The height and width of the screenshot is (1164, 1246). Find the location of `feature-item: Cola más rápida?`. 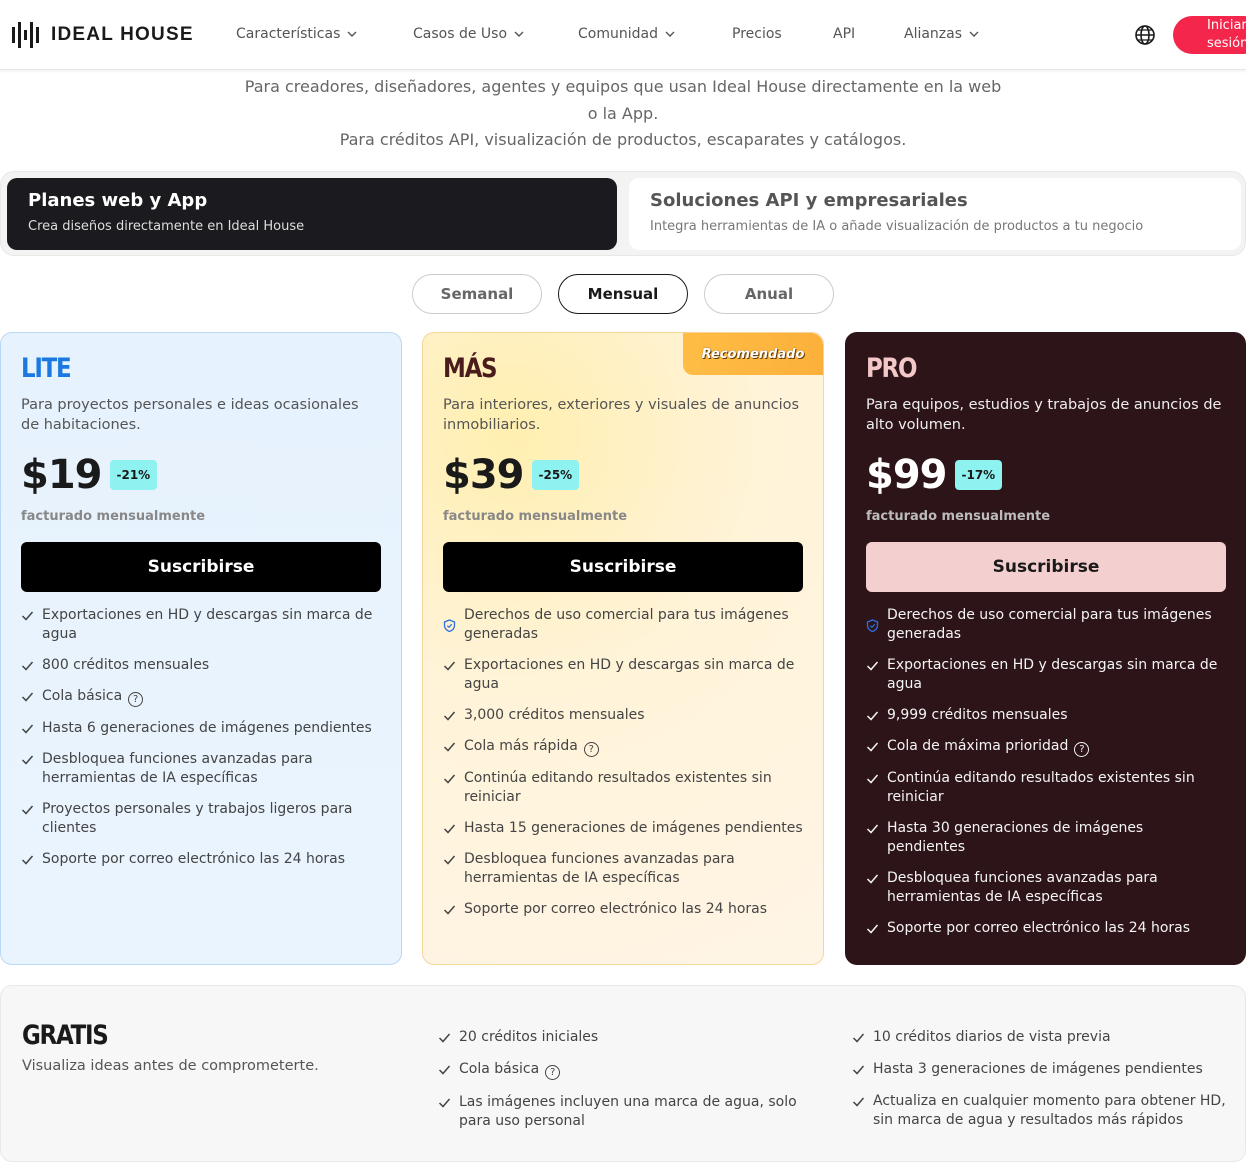

feature-item: Cola más rápida? is located at coordinates (623, 747).